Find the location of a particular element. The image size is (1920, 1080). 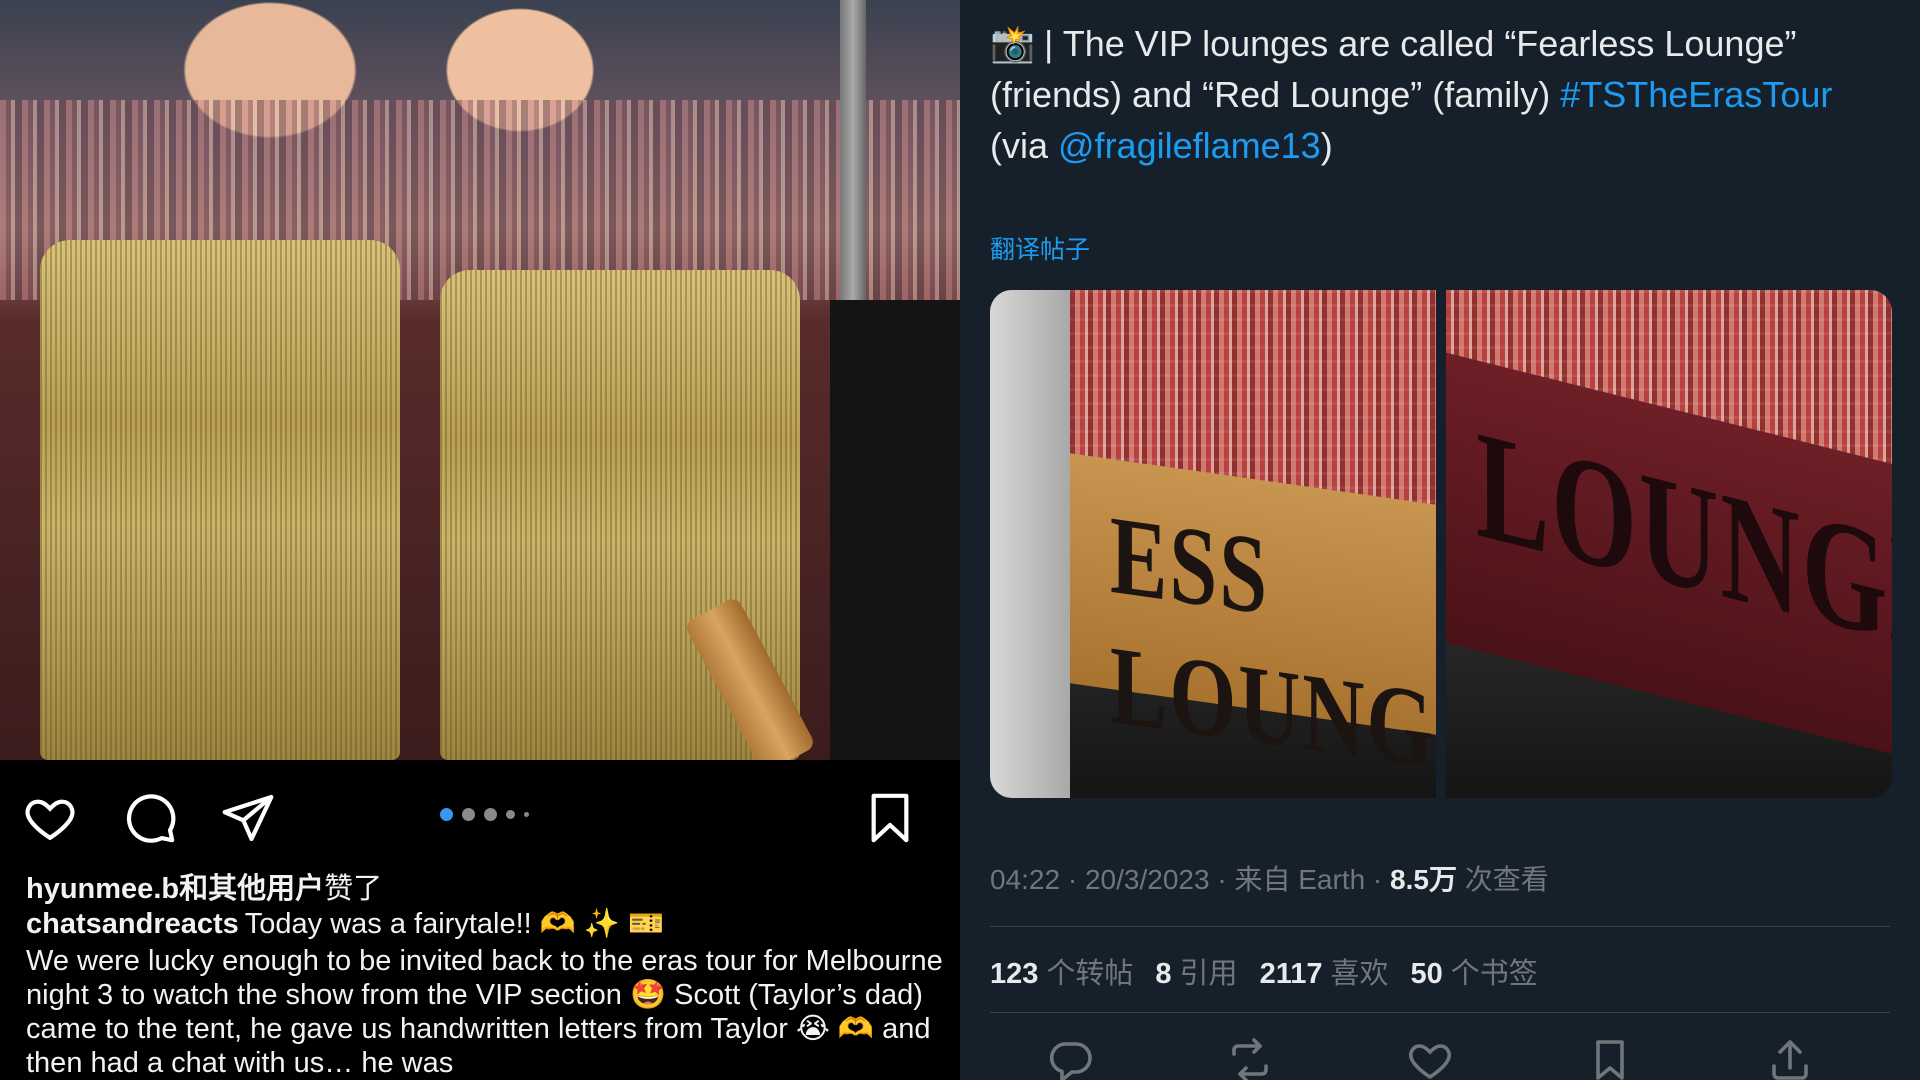

tweet-action-bar is located at coordinates (1440, 1058).